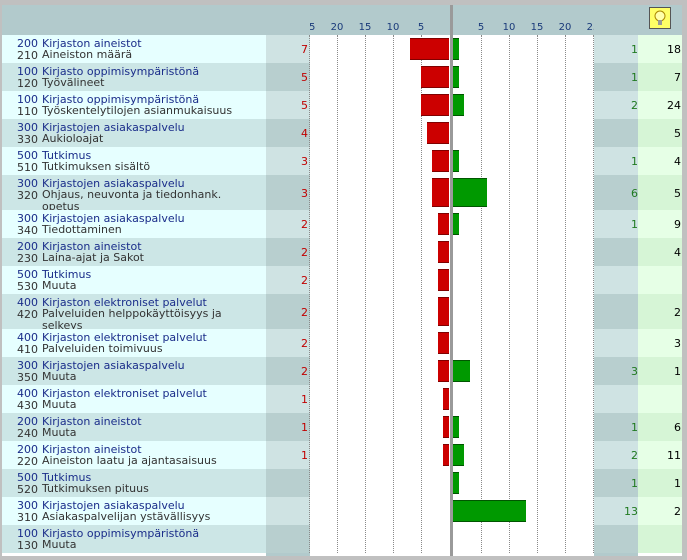 This screenshot has height=560, width=687. Describe the element at coordinates (87, 54) in the screenshot. I see `row-subcategory-title: Aineiston määrä` at that location.